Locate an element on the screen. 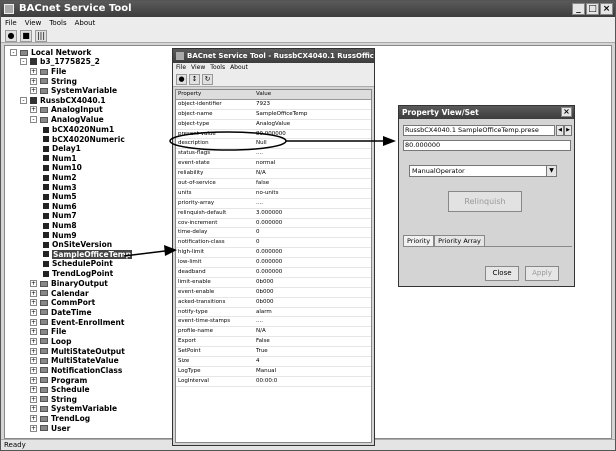 The image size is (616, 451). tree-object: bCX4020Num1 is located at coordinates (78, 129).